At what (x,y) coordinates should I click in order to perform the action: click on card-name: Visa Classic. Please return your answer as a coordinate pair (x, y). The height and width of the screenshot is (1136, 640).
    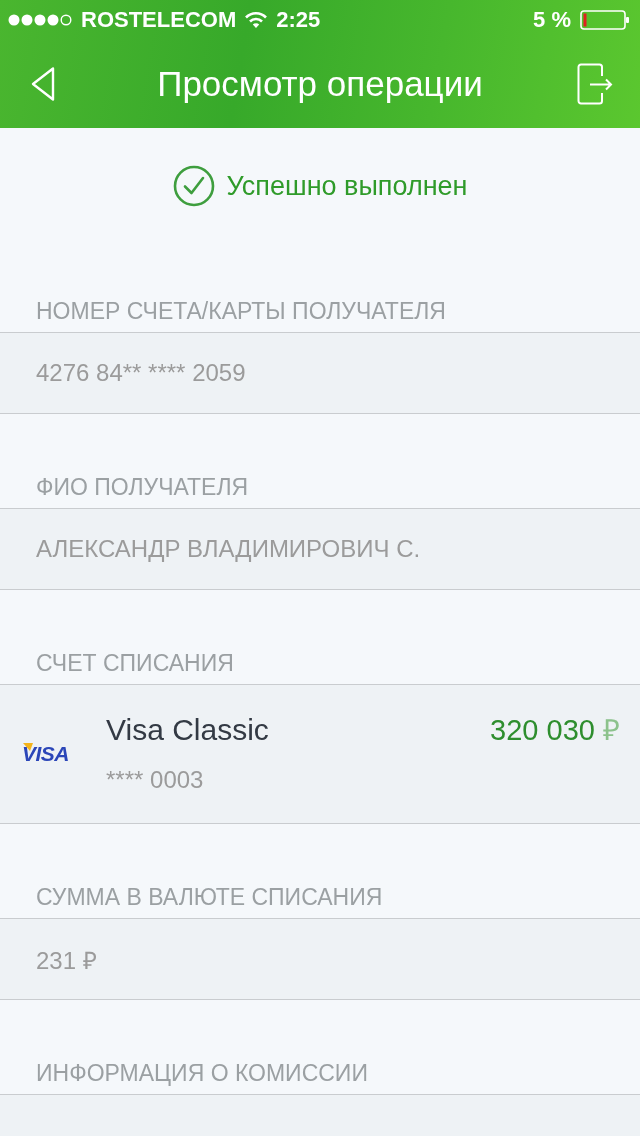
    Looking at the image, I should click on (188, 730).